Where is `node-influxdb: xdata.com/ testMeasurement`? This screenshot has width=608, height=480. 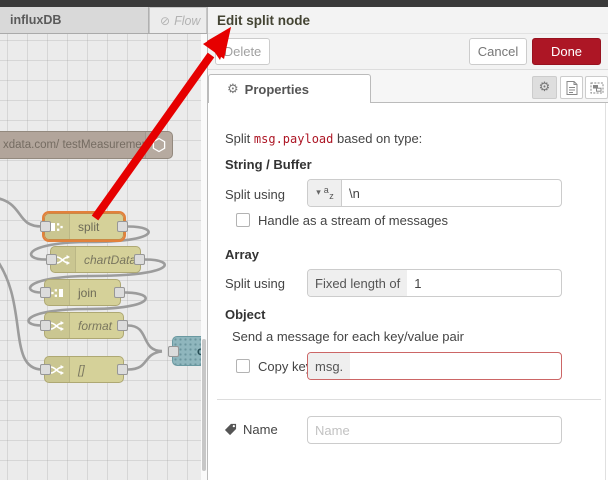
node-influxdb: xdata.com/ testMeasurement is located at coordinates (86, 145).